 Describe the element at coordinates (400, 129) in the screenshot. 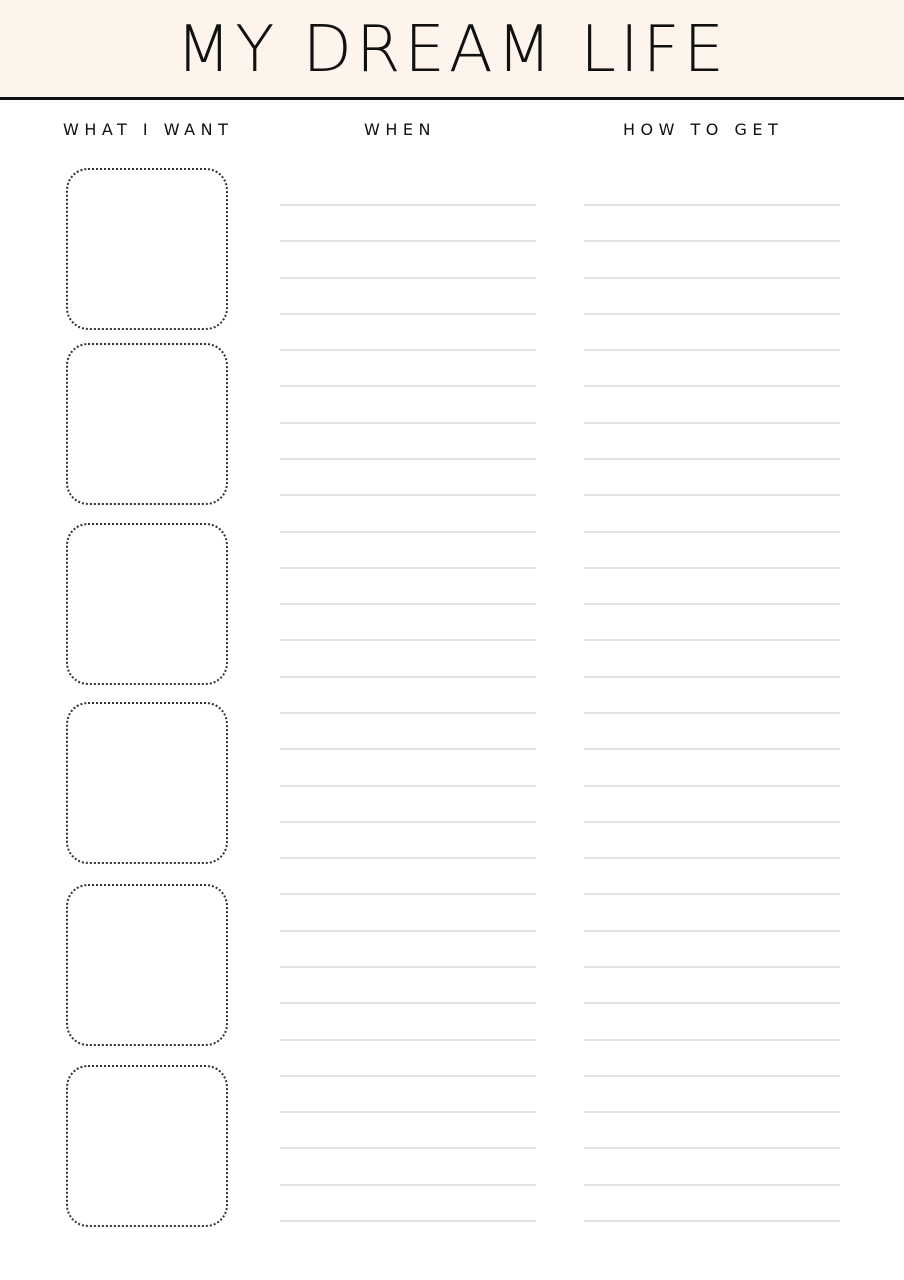

I see `column-header-when: WHEN` at that location.